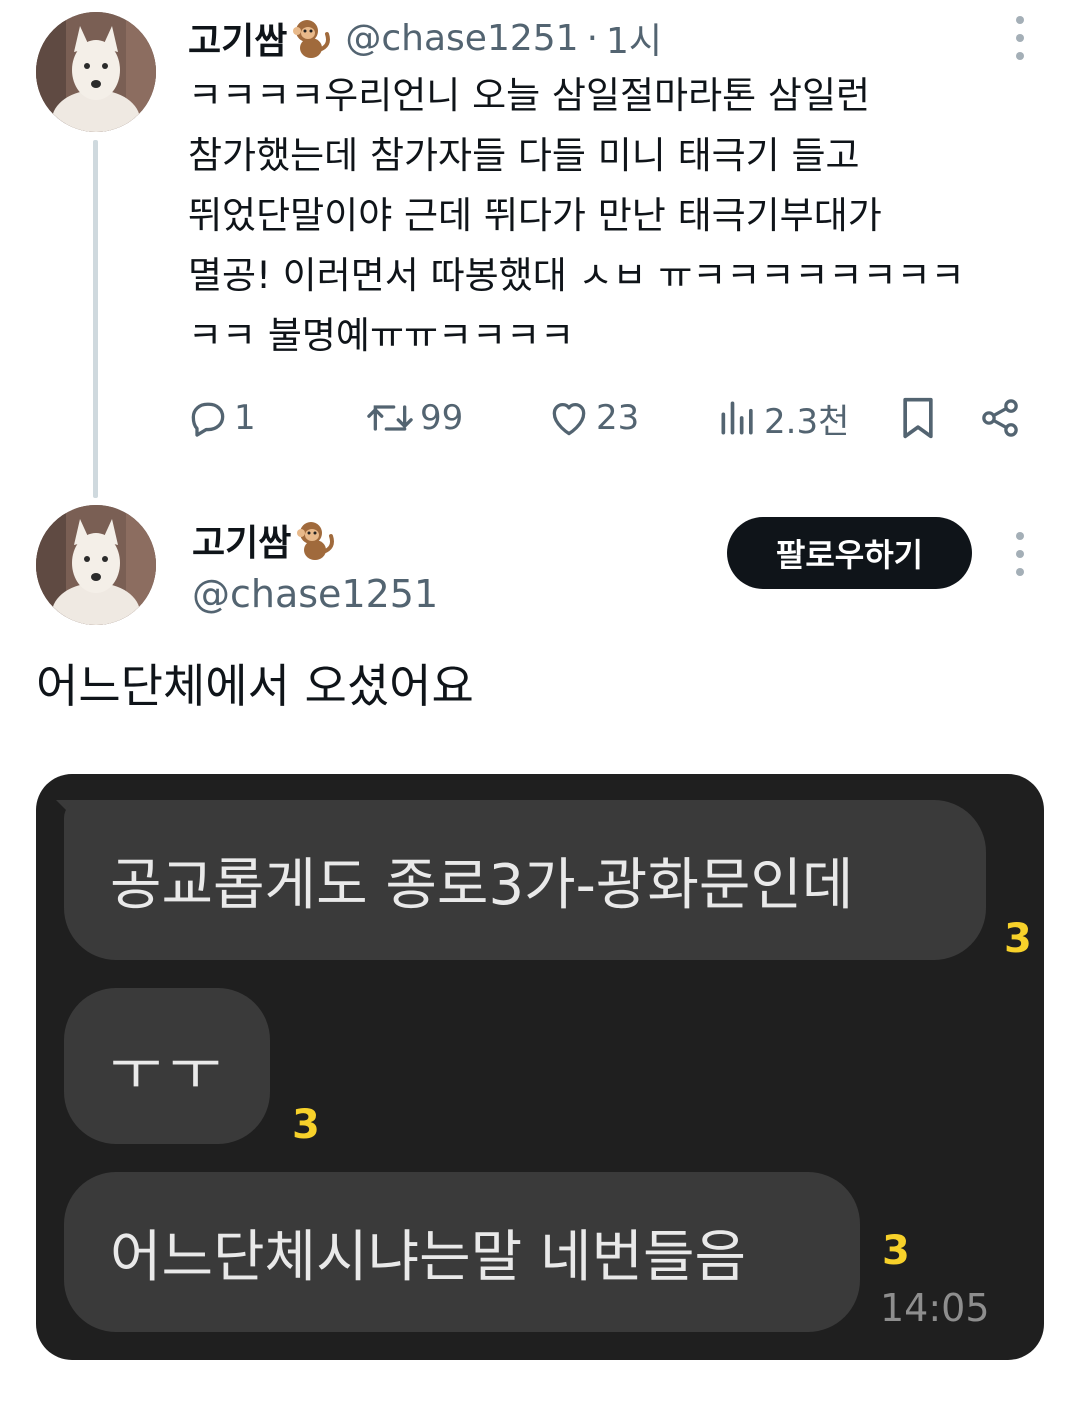  Describe the element at coordinates (245, 418) in the screenshot. I see `reply-count: 1` at that location.